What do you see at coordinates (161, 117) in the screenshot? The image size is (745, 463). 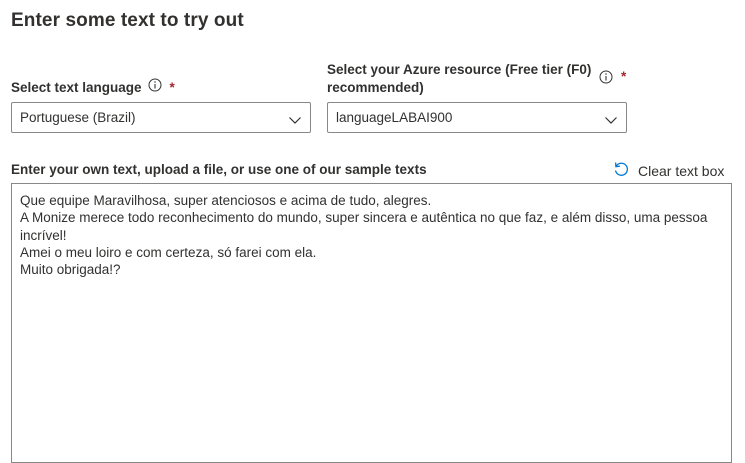 I see `language-dropdown: Portuguese (Brazil)` at bounding box center [161, 117].